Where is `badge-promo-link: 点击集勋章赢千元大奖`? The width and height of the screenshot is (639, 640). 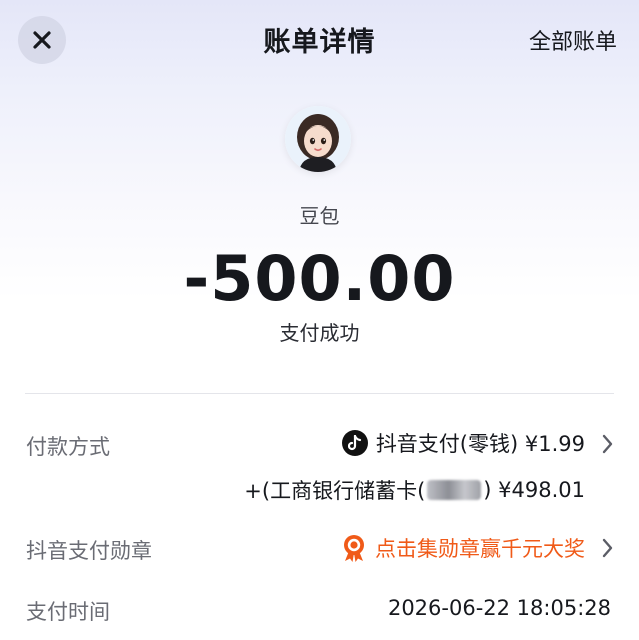 badge-promo-link: 点击集勋章赢千元大奖 is located at coordinates (463, 548).